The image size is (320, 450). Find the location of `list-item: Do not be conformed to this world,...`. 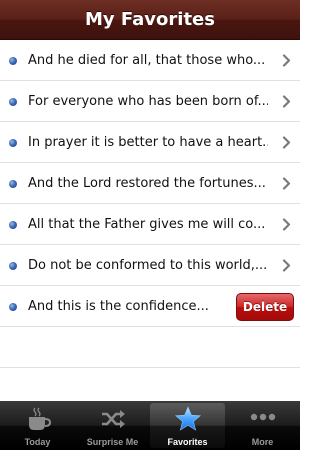

list-item: Do not be conformed to this world,... is located at coordinates (150, 265).